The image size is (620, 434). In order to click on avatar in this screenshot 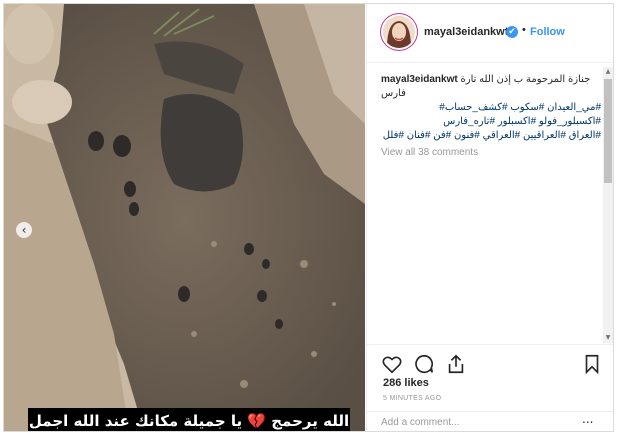, I will do `click(399, 32)`.